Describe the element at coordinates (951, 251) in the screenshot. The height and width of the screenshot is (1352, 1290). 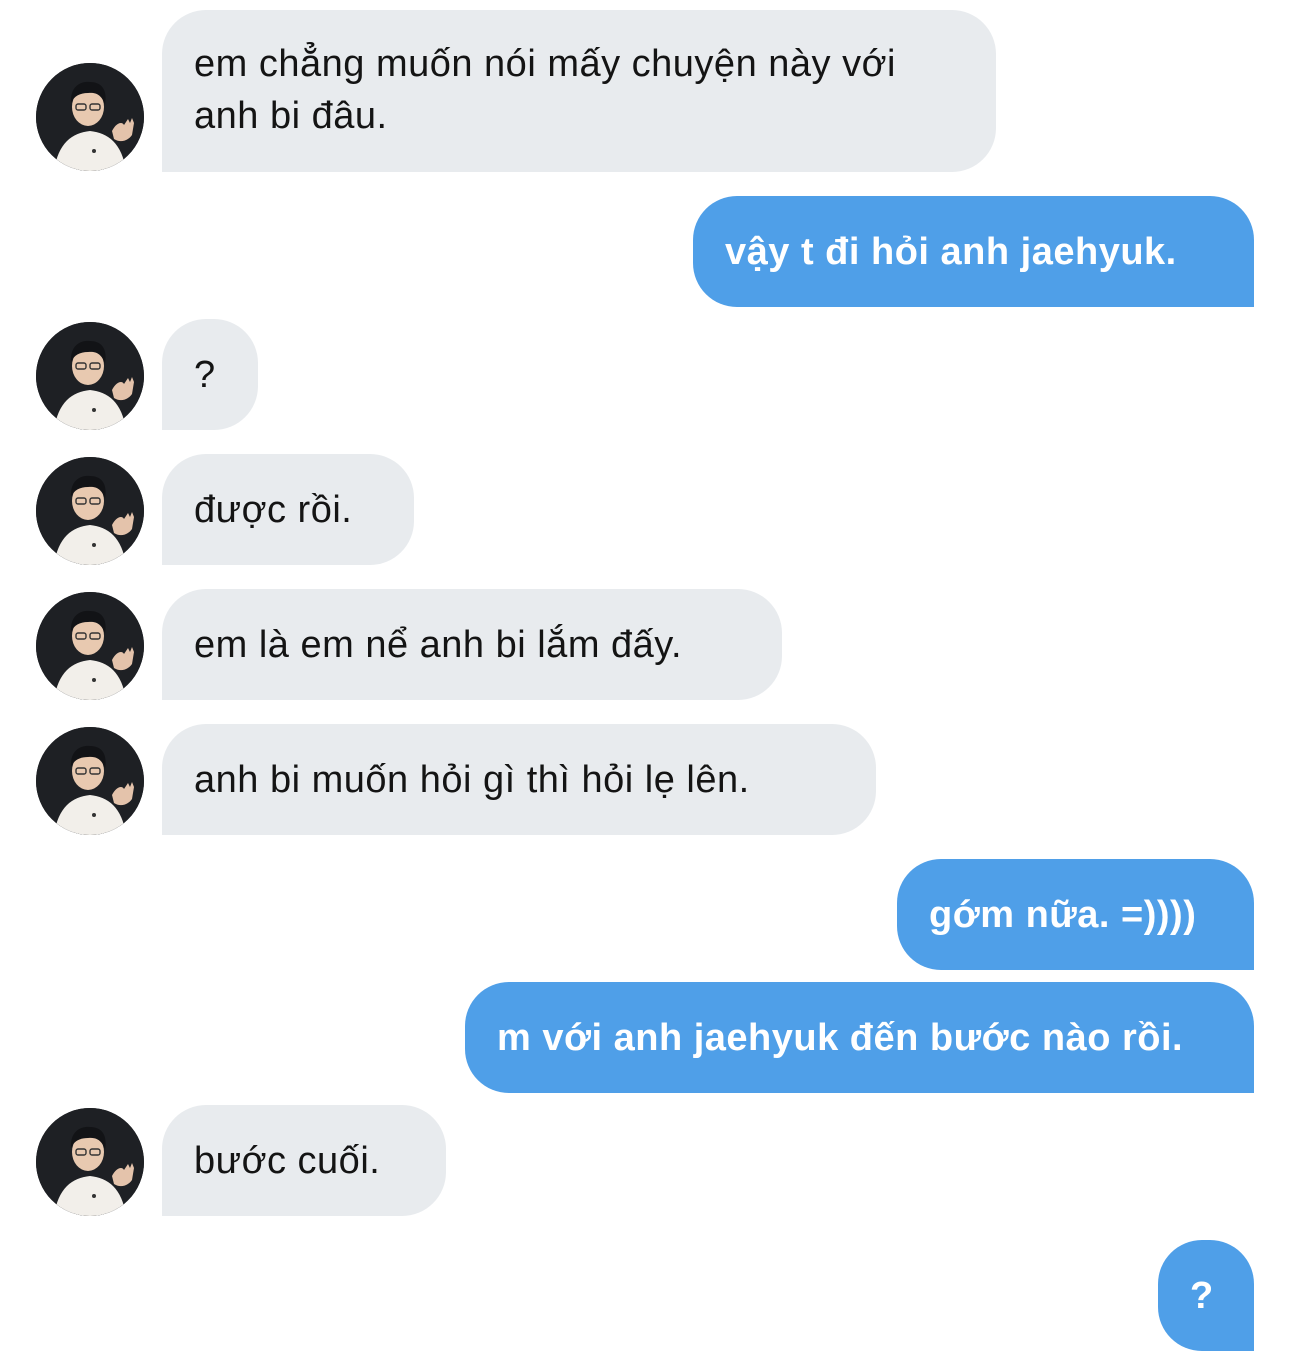
I see `message-text: vậy t đi hỏi anh jaehyuk.` at that location.